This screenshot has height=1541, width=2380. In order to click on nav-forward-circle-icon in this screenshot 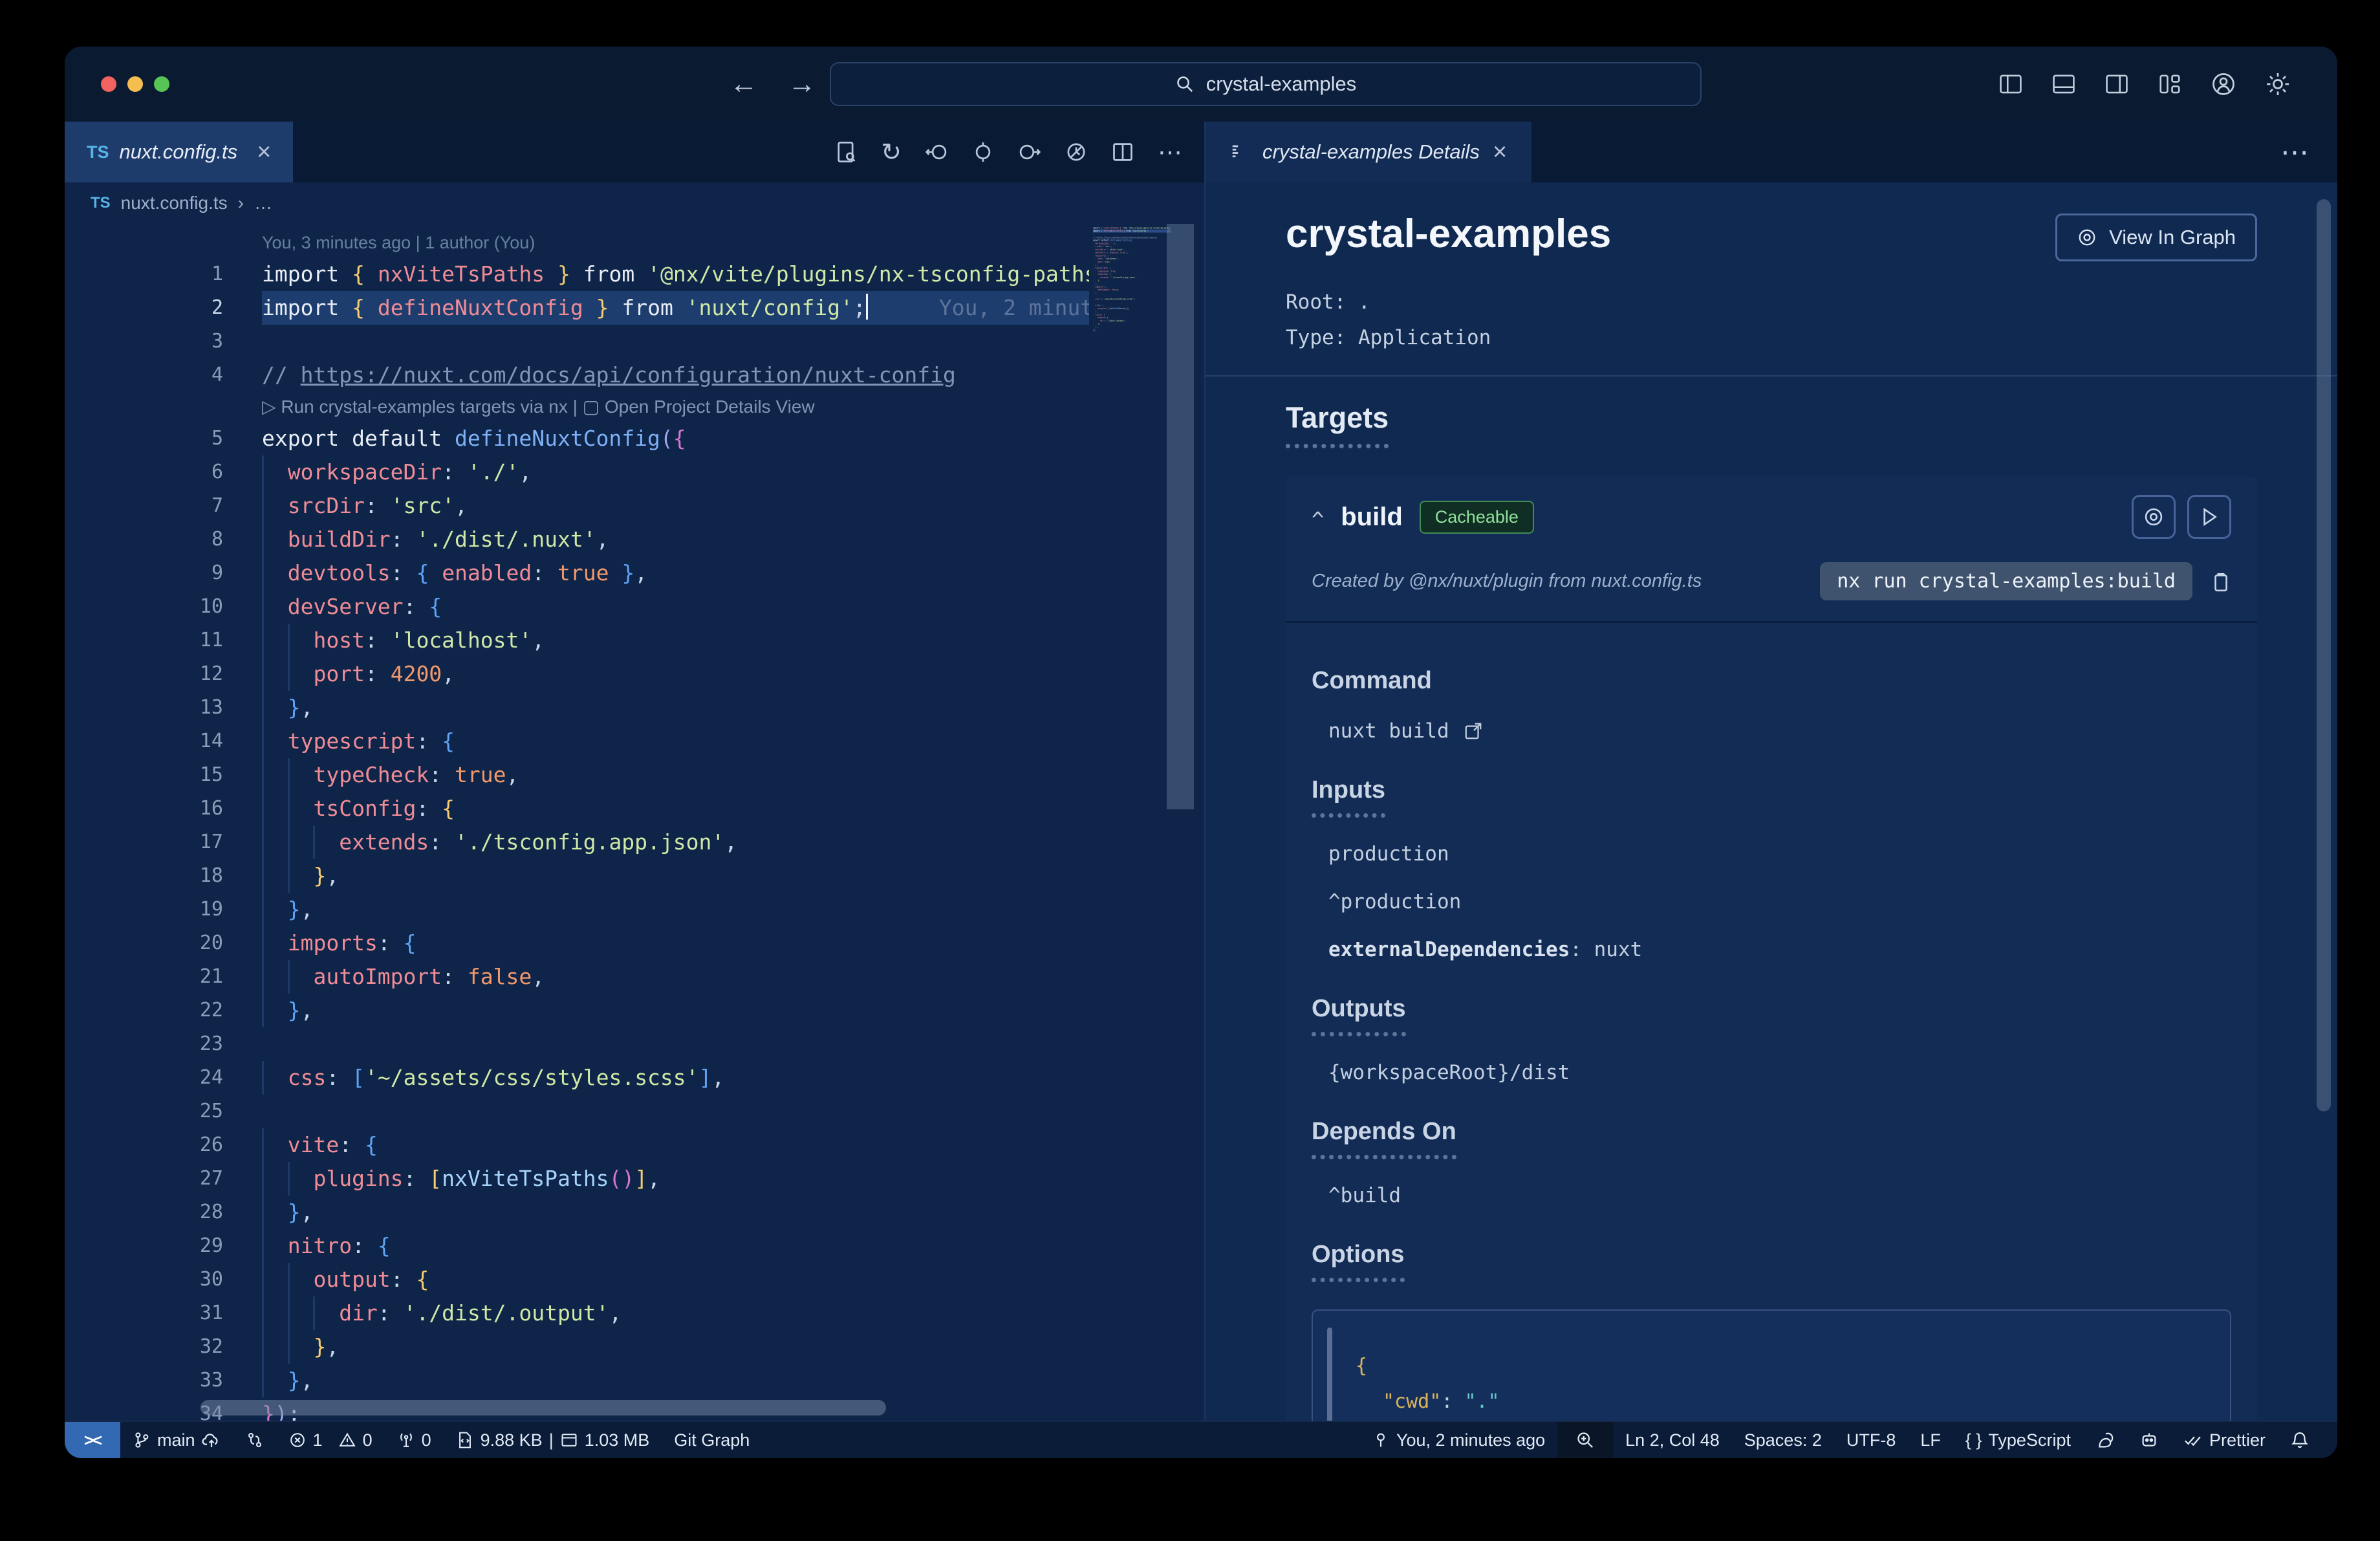, I will do `click(1029, 152)`.